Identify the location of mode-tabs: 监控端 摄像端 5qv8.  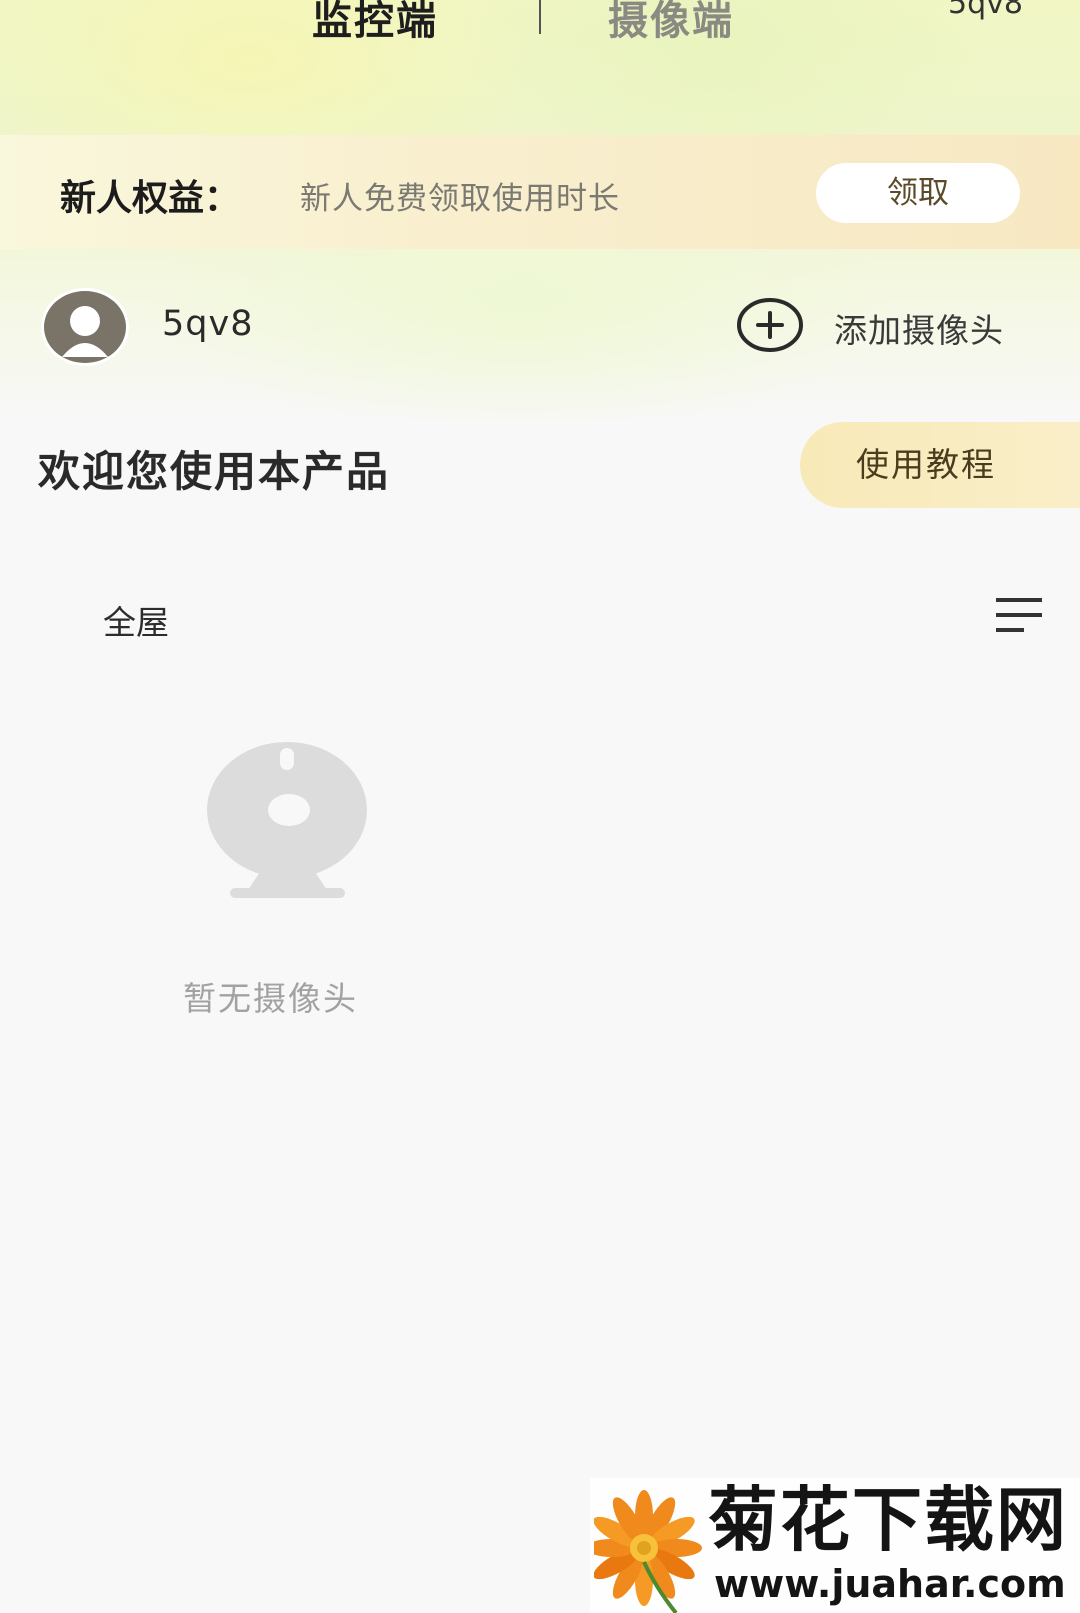
(540, 30).